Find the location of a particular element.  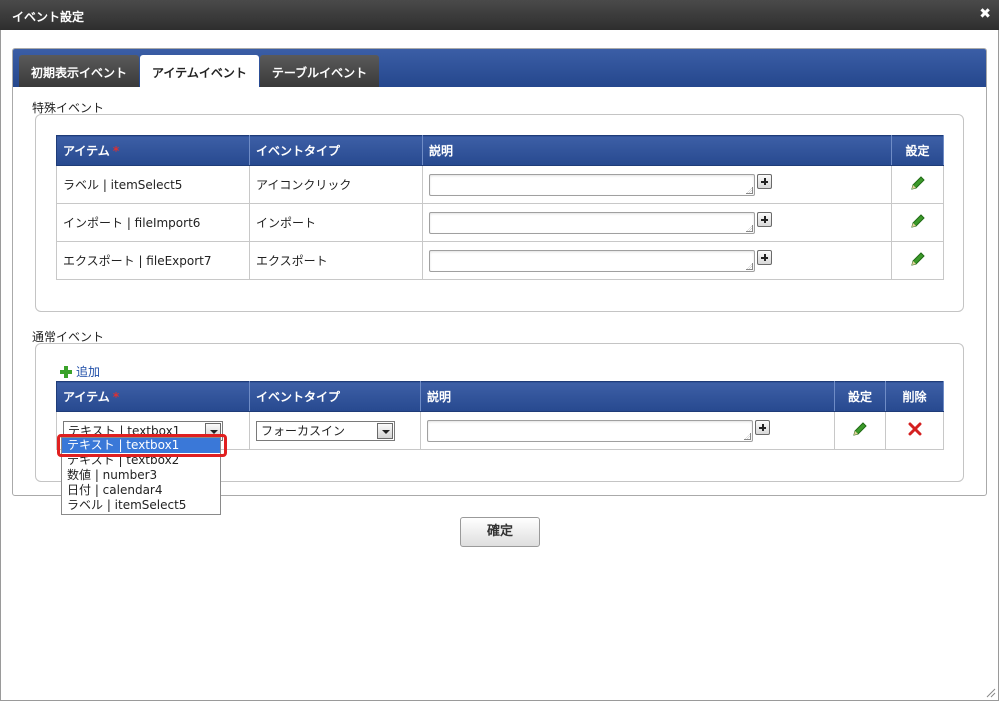

item-cell: インポート | fileImport6 is located at coordinates (153, 222).